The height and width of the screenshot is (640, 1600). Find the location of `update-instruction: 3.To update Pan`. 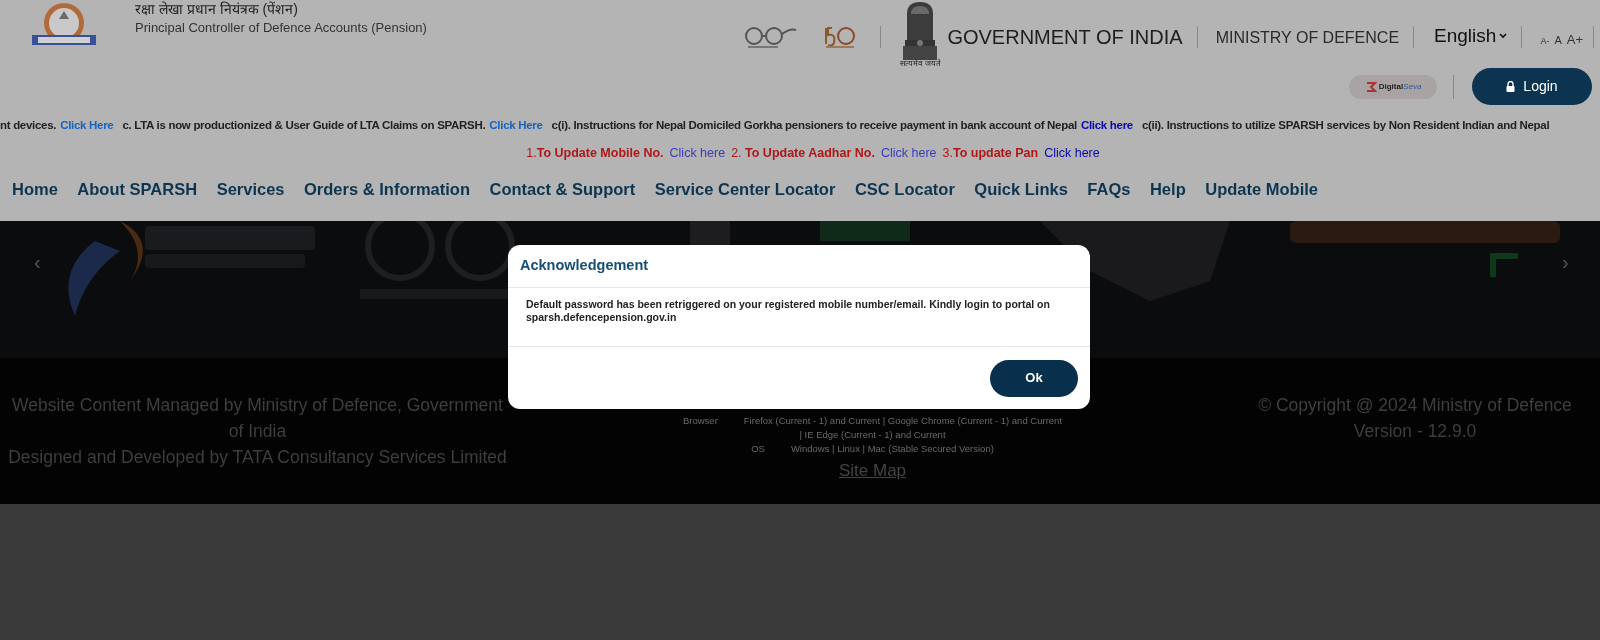

update-instruction: 3.To update Pan is located at coordinates (990, 153).